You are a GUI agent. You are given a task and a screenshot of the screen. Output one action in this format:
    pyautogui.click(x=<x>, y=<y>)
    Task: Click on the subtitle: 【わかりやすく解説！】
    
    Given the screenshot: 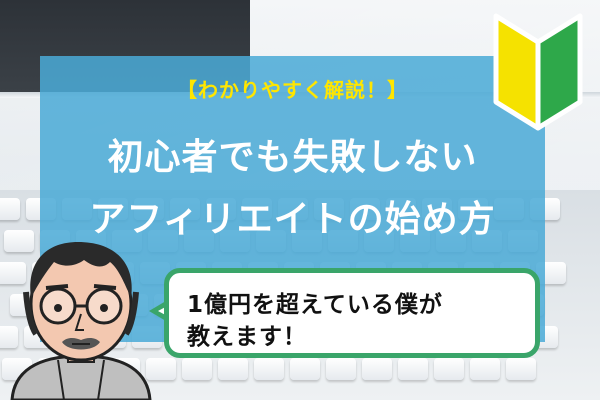 What is the action you would take?
    pyautogui.click(x=292, y=90)
    